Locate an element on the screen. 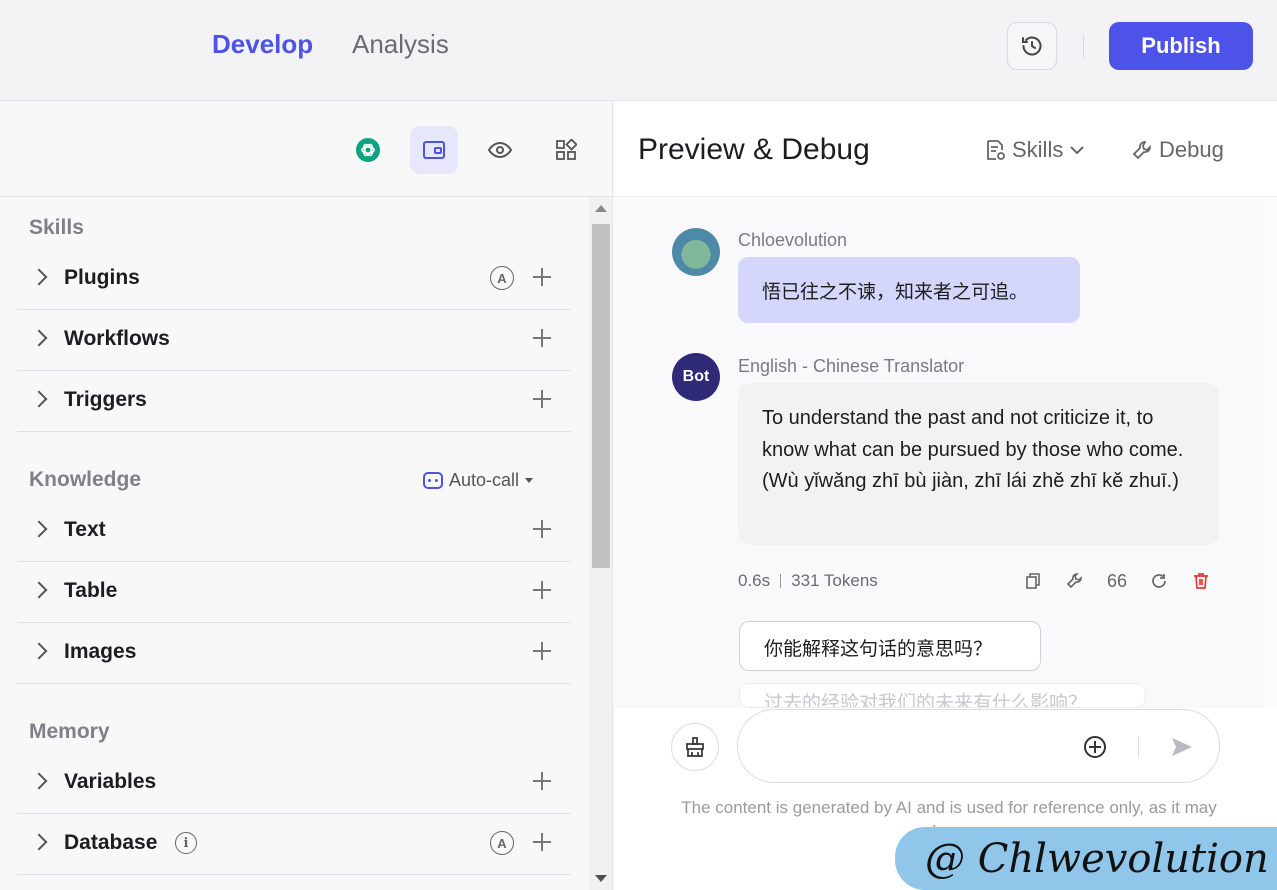  row-label: Plugins is located at coordinates (102, 277).